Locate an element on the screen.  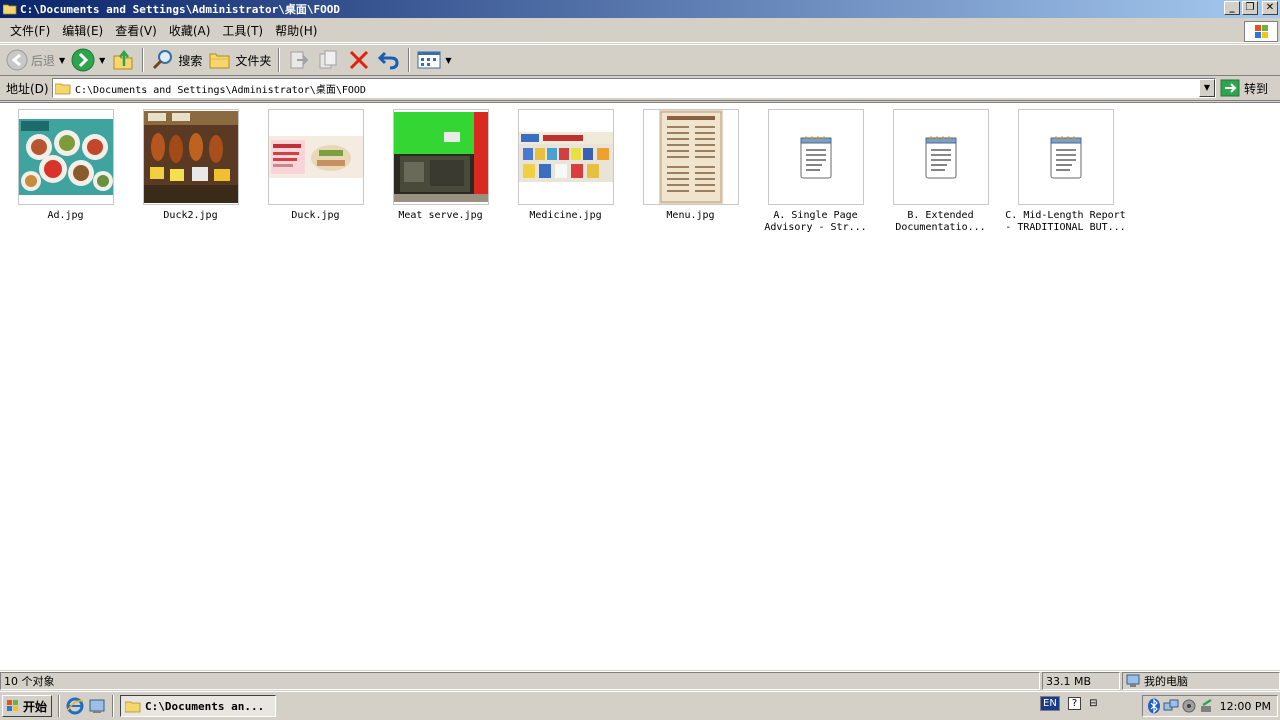
forward-arrow-icon is located at coordinates (83, 60).